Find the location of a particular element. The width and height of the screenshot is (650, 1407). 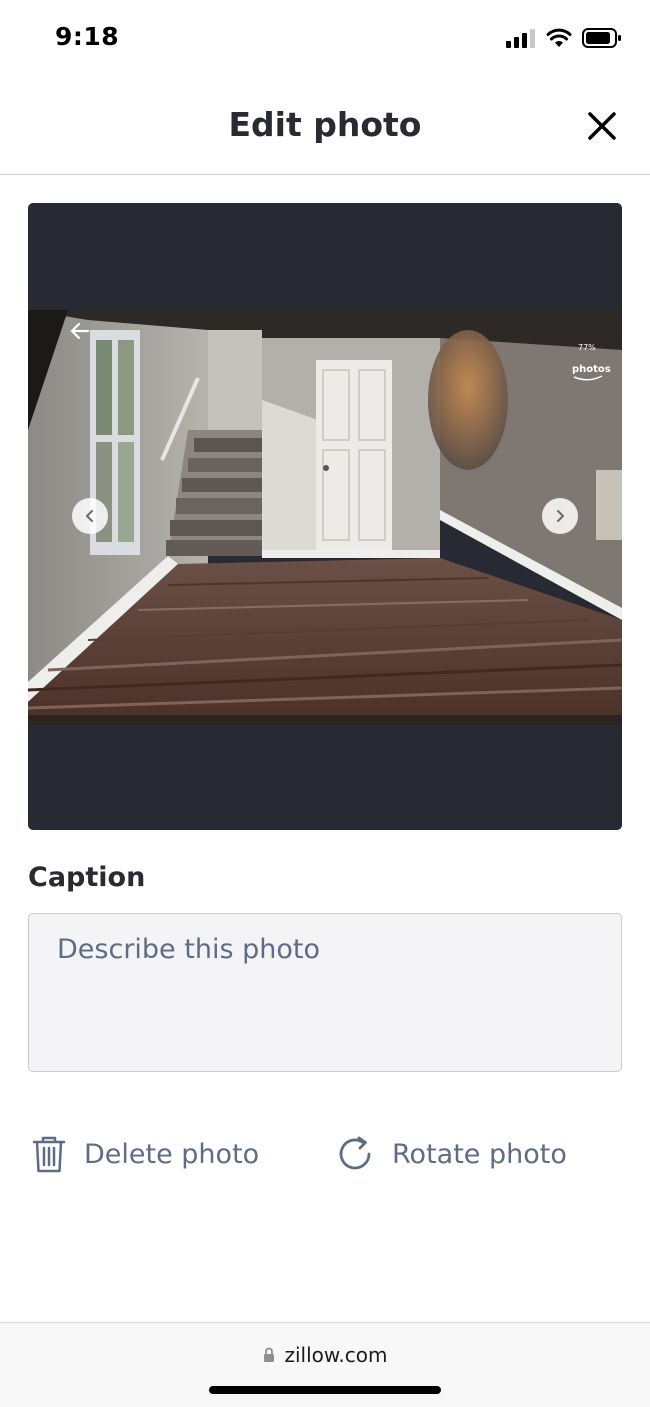

rotate-photo-button: Rotate photo is located at coordinates (451, 1154).